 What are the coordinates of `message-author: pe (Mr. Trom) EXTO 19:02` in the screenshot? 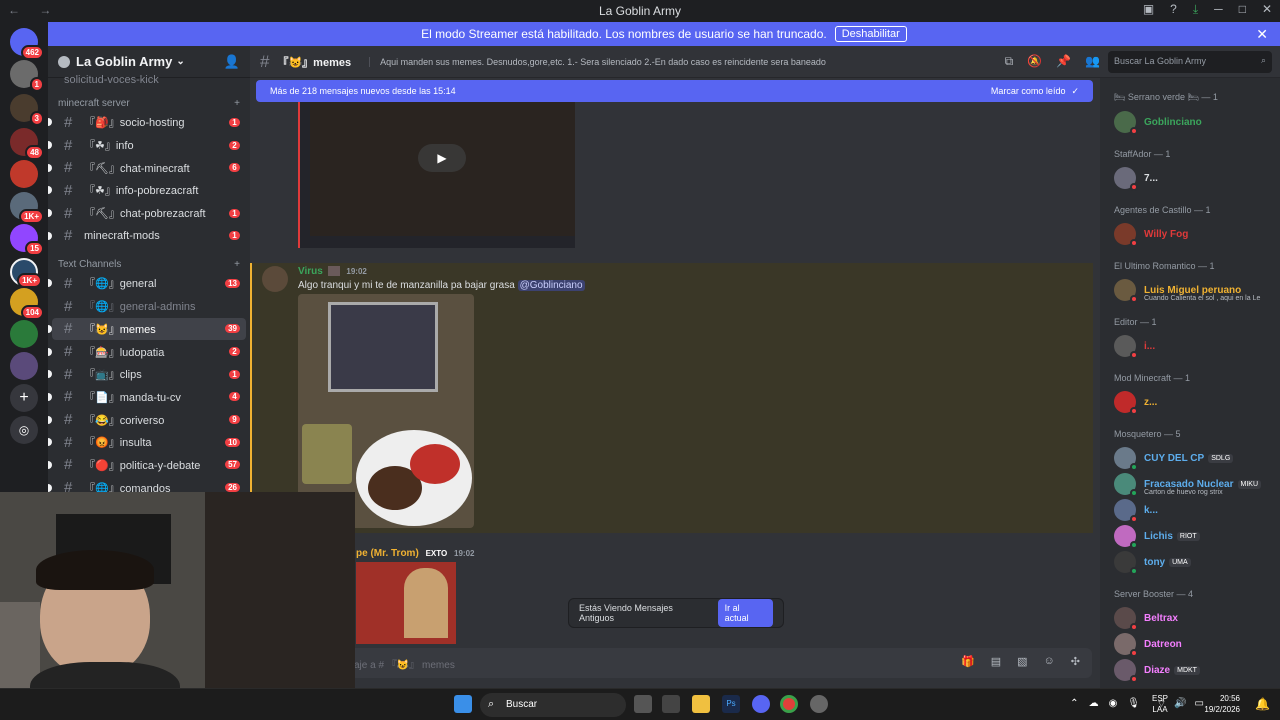 It's located at (415, 553).